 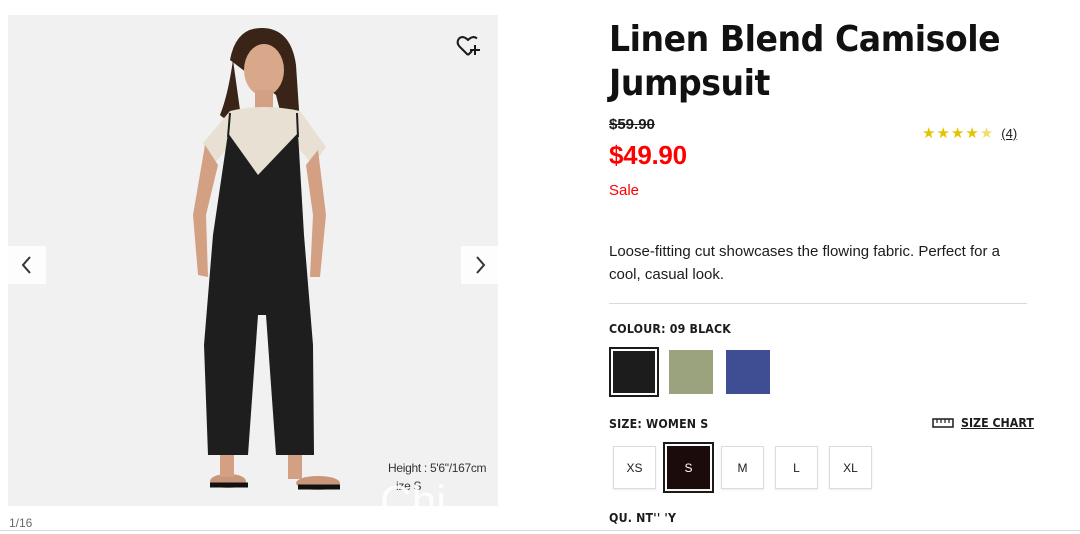 I want to click on original-price: $59.90, so click(x=632, y=124).